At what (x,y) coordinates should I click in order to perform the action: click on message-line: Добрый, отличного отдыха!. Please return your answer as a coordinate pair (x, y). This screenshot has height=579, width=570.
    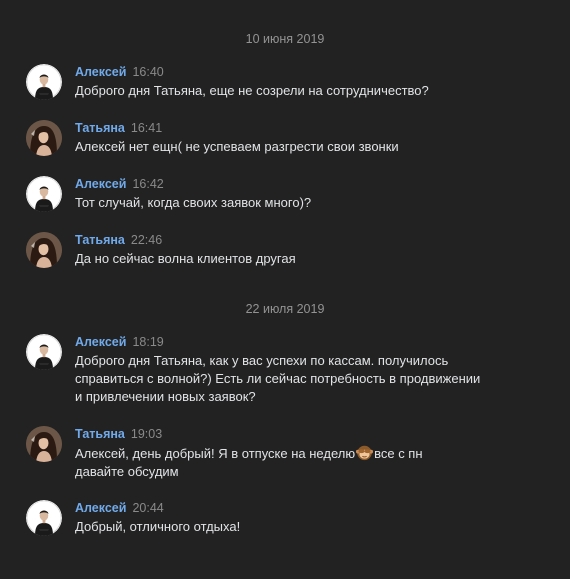
    Looking at the image, I should click on (158, 526).